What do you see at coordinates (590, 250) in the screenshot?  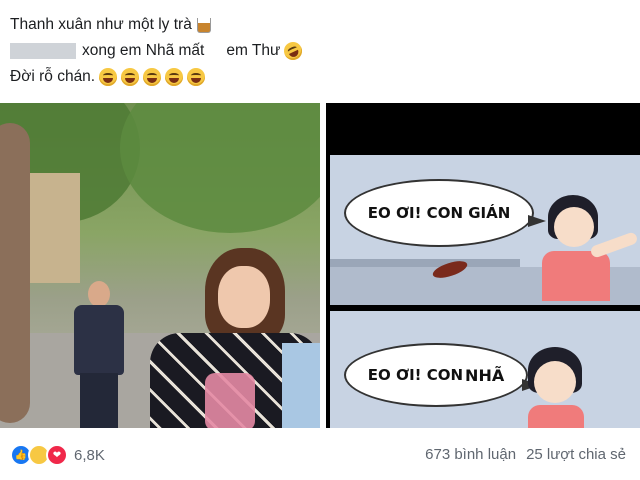 I see `comic-girl-scared` at bounding box center [590, 250].